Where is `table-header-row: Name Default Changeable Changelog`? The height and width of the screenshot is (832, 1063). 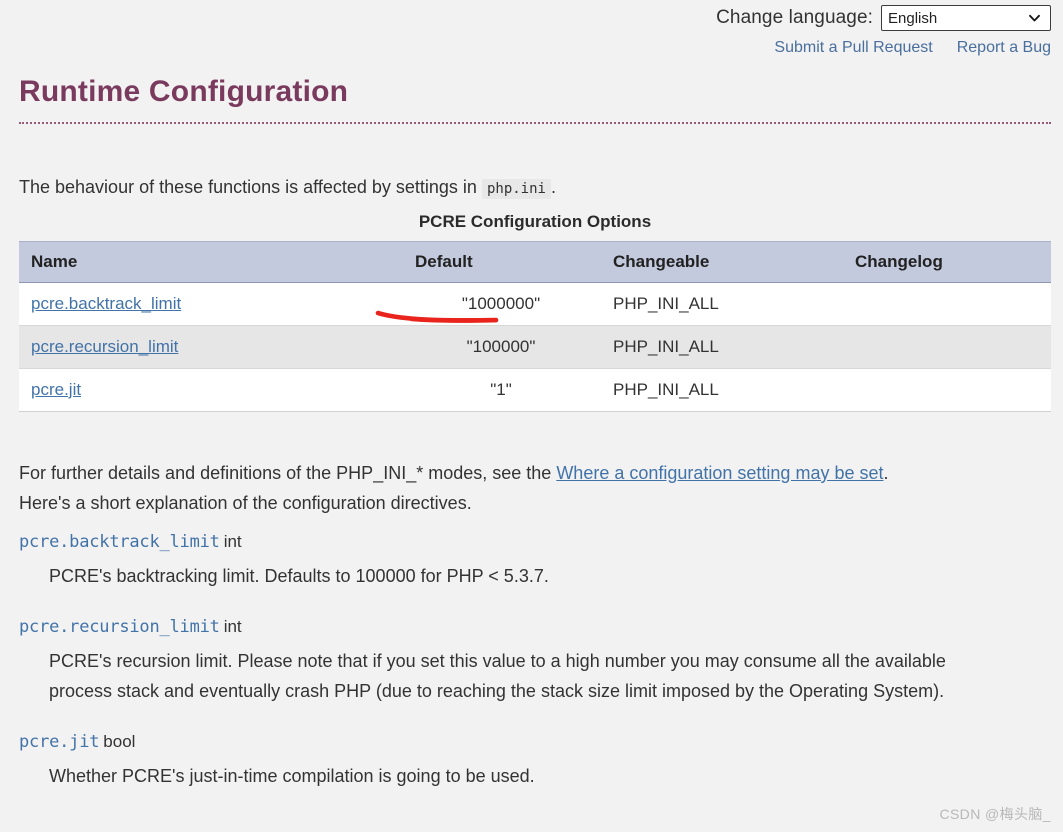 table-header-row: Name Default Changeable Changelog is located at coordinates (535, 262).